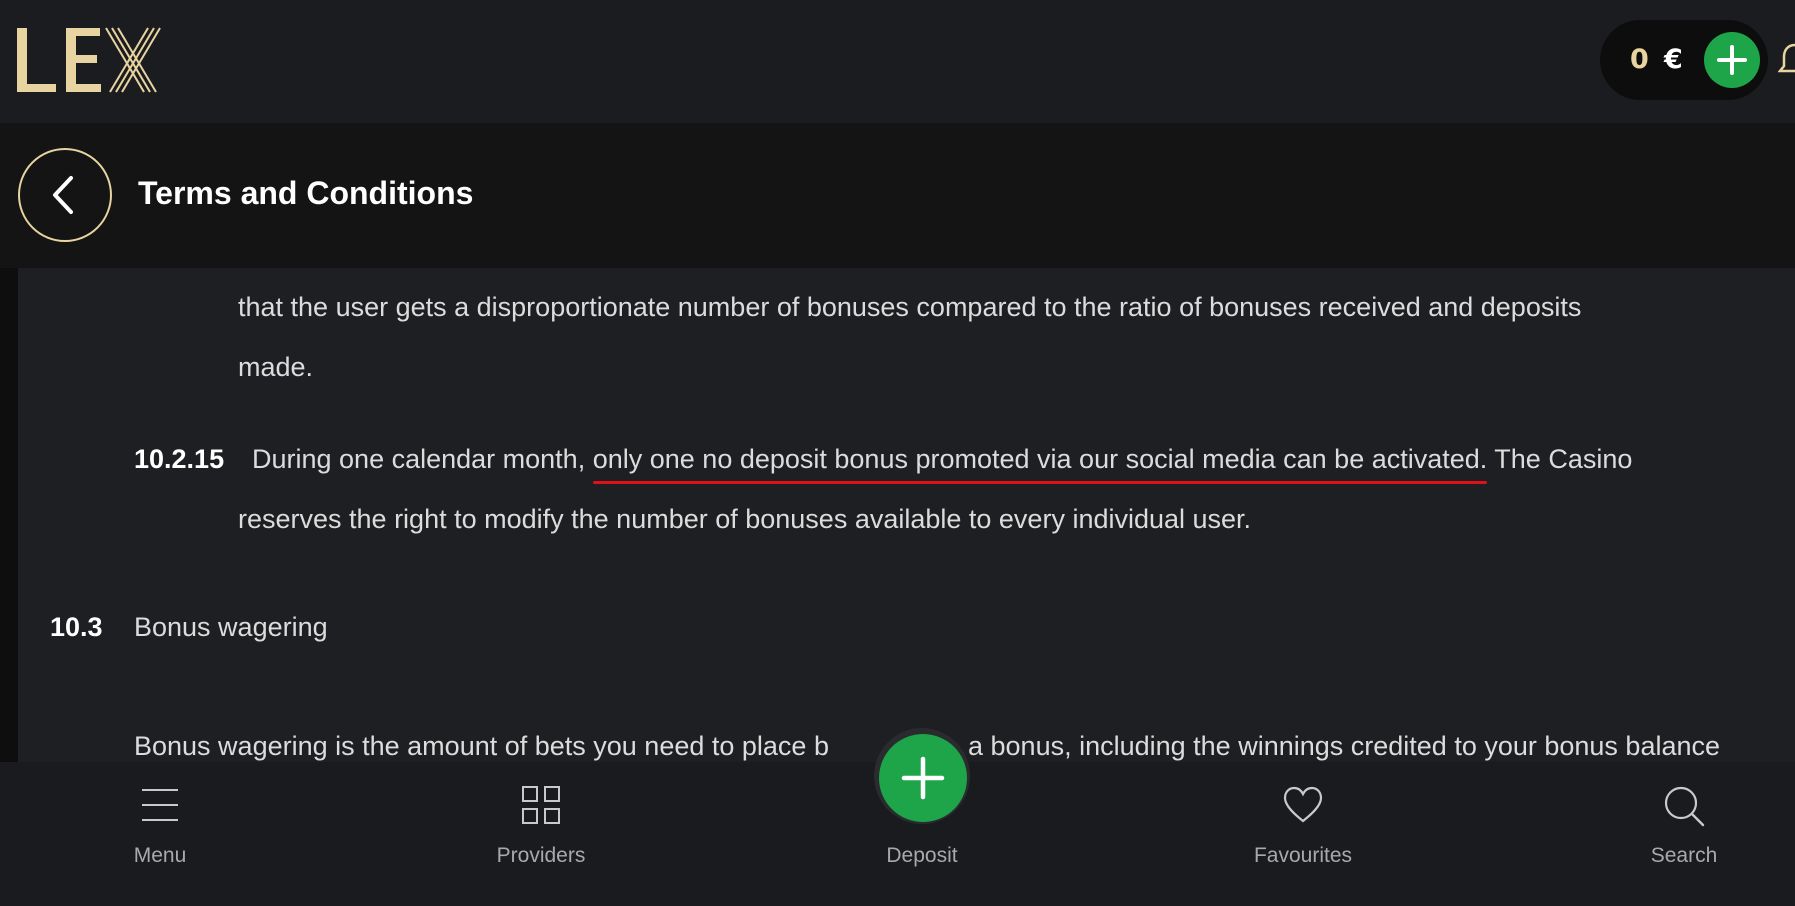  I want to click on menu-icon, so click(160, 805).